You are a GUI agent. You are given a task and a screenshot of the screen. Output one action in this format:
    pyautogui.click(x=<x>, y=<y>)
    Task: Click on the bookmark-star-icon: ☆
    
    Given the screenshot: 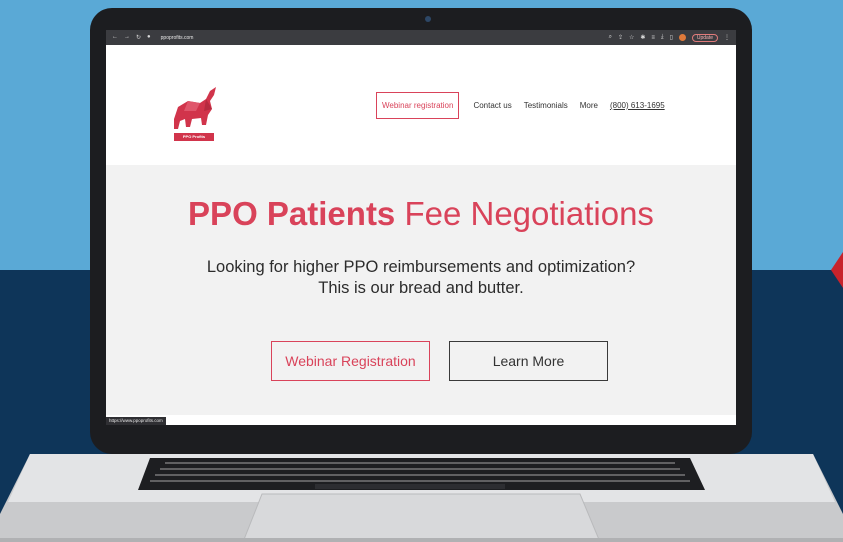 What is the action you would take?
    pyautogui.click(x=631, y=37)
    